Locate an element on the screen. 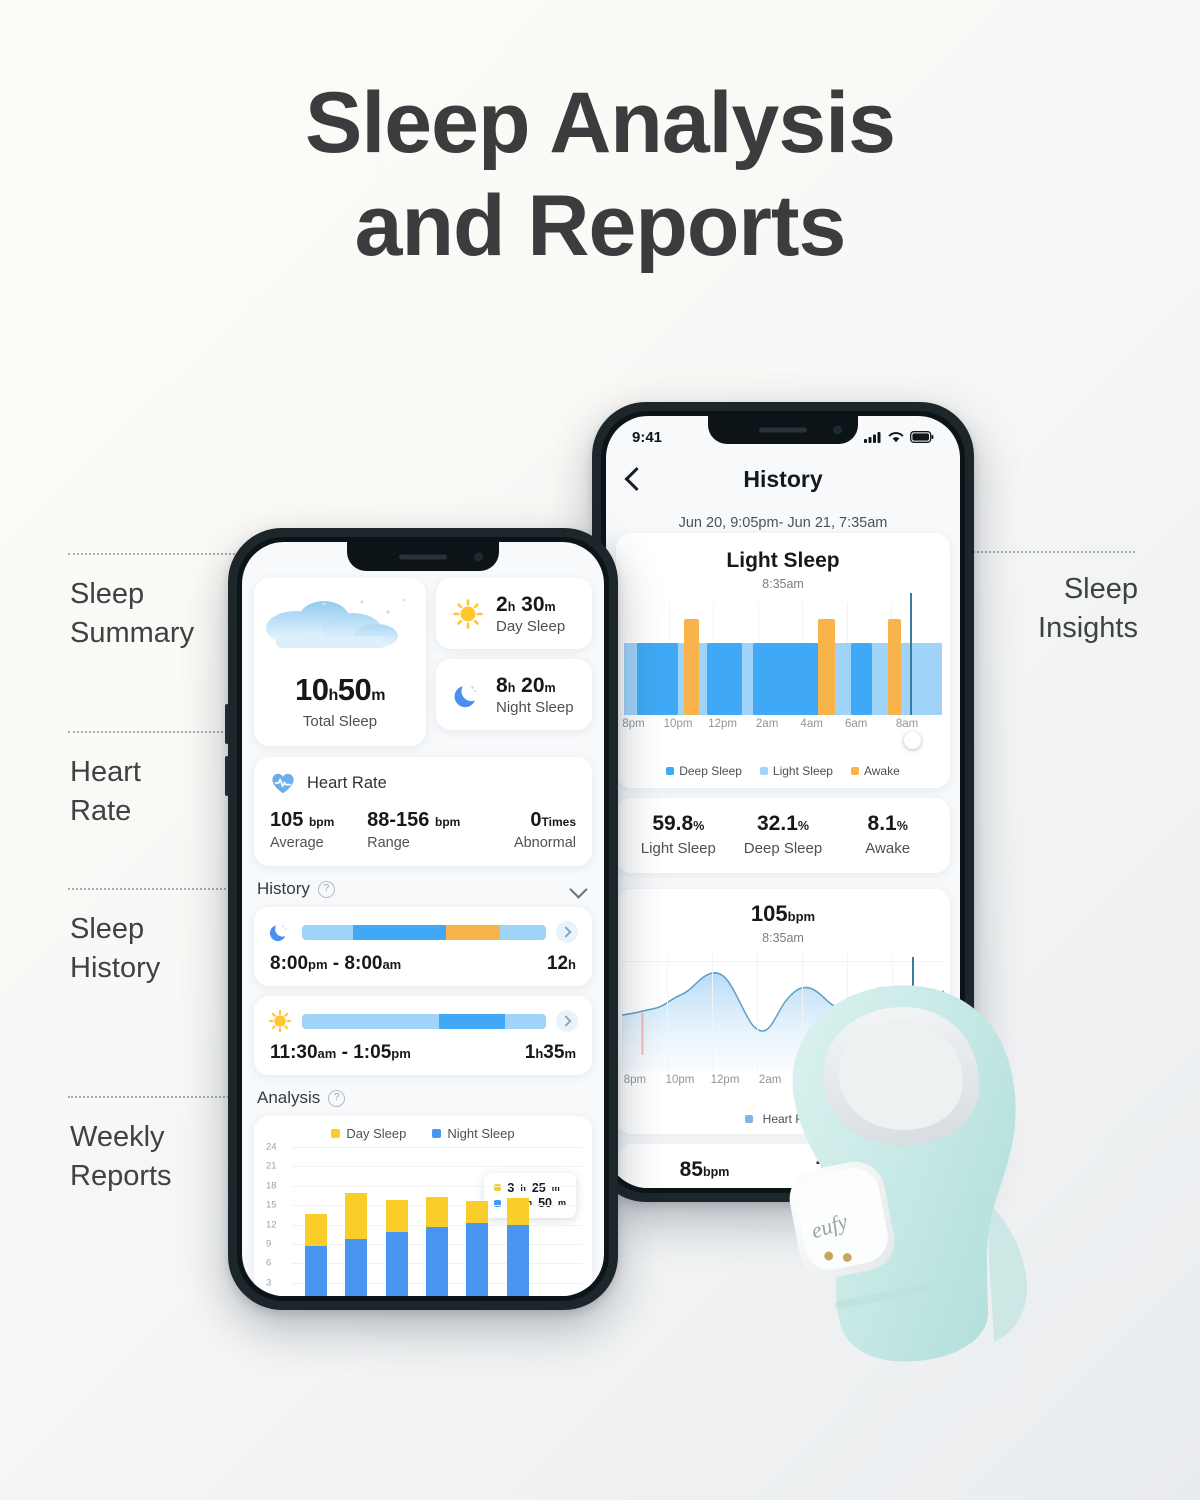 This screenshot has width=1200, height=1500. stat-label: Abnormal is located at coordinates (544, 843).